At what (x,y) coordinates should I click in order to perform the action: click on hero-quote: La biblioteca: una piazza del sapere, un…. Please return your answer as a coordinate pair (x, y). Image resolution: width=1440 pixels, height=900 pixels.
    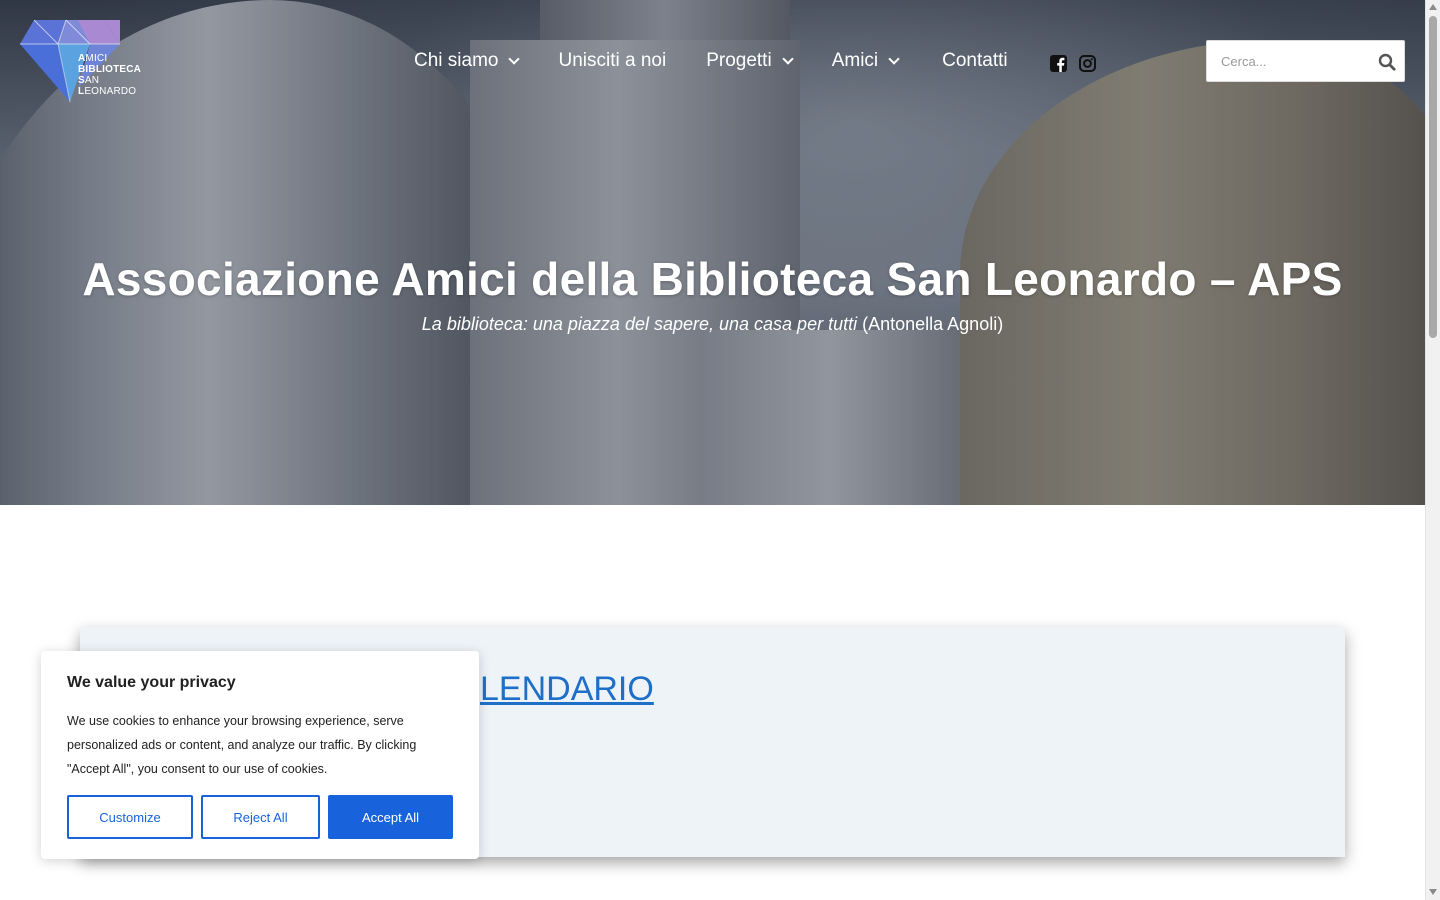
    Looking at the image, I should click on (639, 324).